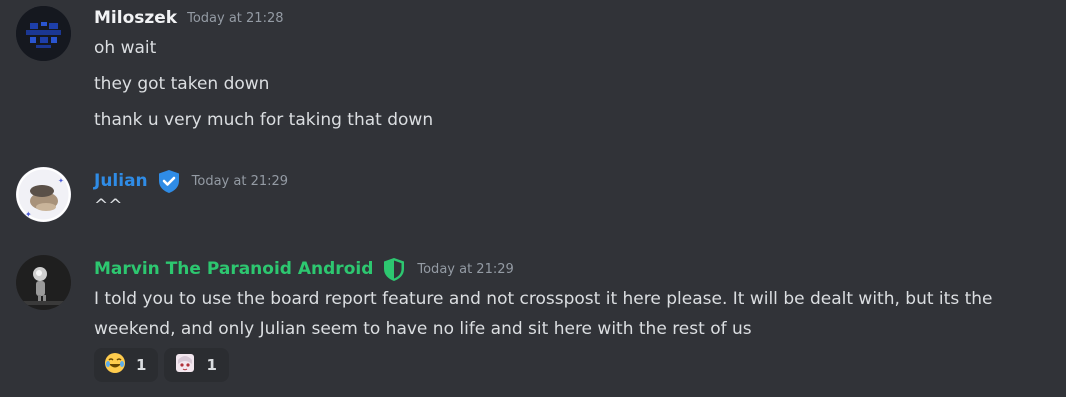 The width and height of the screenshot is (1066, 397). I want to click on username-miloszek: Miloszek, so click(135, 18).